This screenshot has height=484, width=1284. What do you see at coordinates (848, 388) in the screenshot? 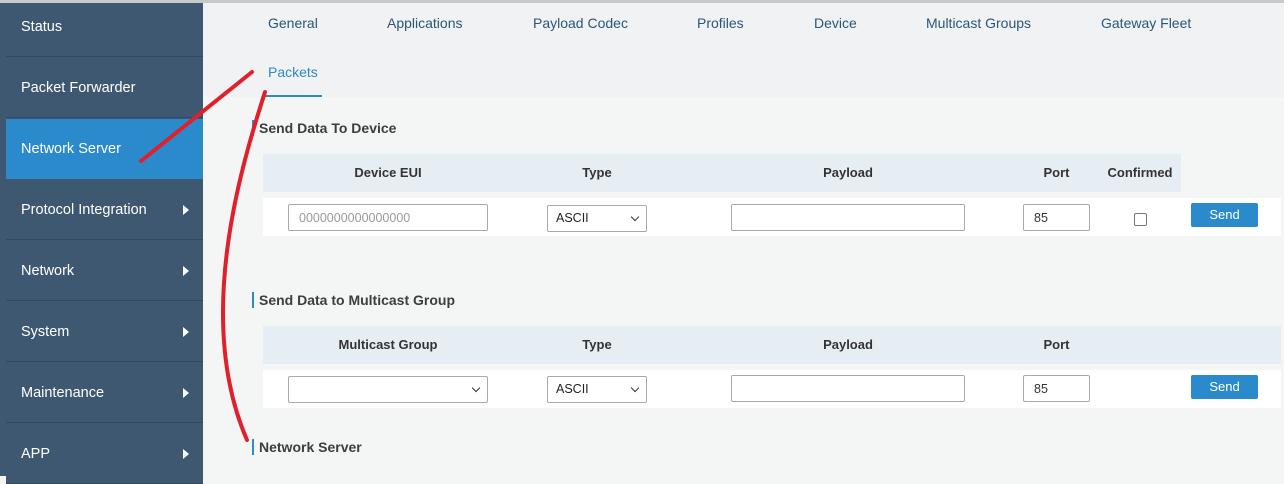
I see `multicast-payload-input` at bounding box center [848, 388].